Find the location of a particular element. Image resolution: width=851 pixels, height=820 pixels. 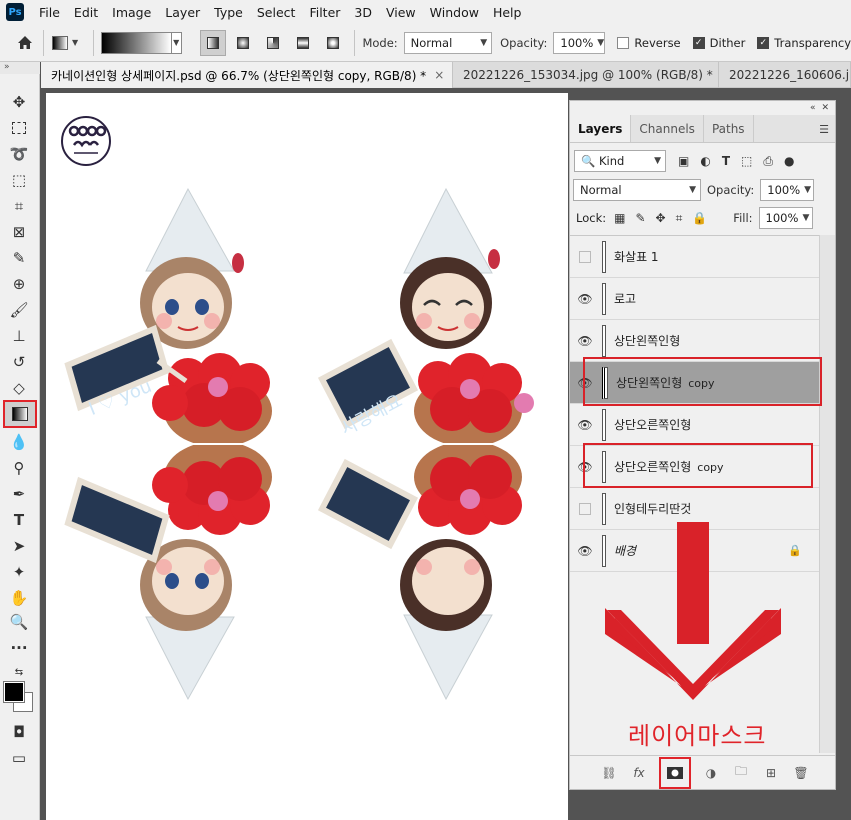

hand-tool-icon: ✋ is located at coordinates (19, 598).